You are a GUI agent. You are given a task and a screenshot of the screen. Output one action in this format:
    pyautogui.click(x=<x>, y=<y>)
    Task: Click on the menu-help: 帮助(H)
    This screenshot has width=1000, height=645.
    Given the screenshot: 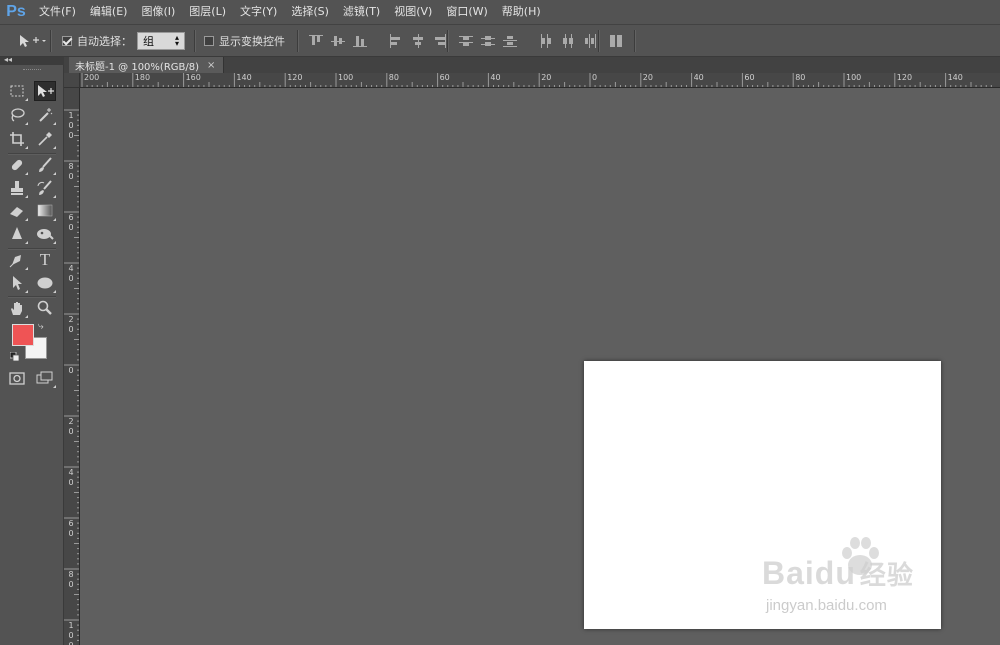 What is the action you would take?
    pyautogui.click(x=521, y=12)
    